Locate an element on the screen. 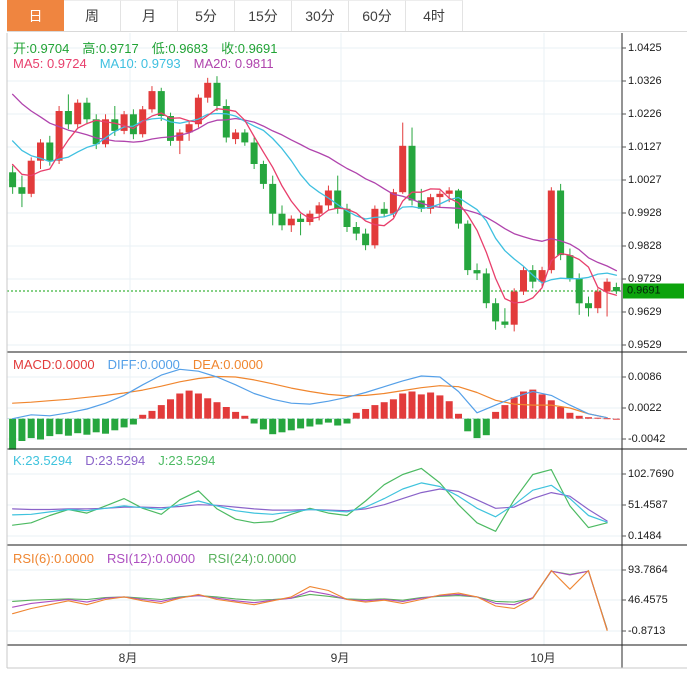  y-axis-tick-label: 0.9629 is located at coordinates (645, 312).